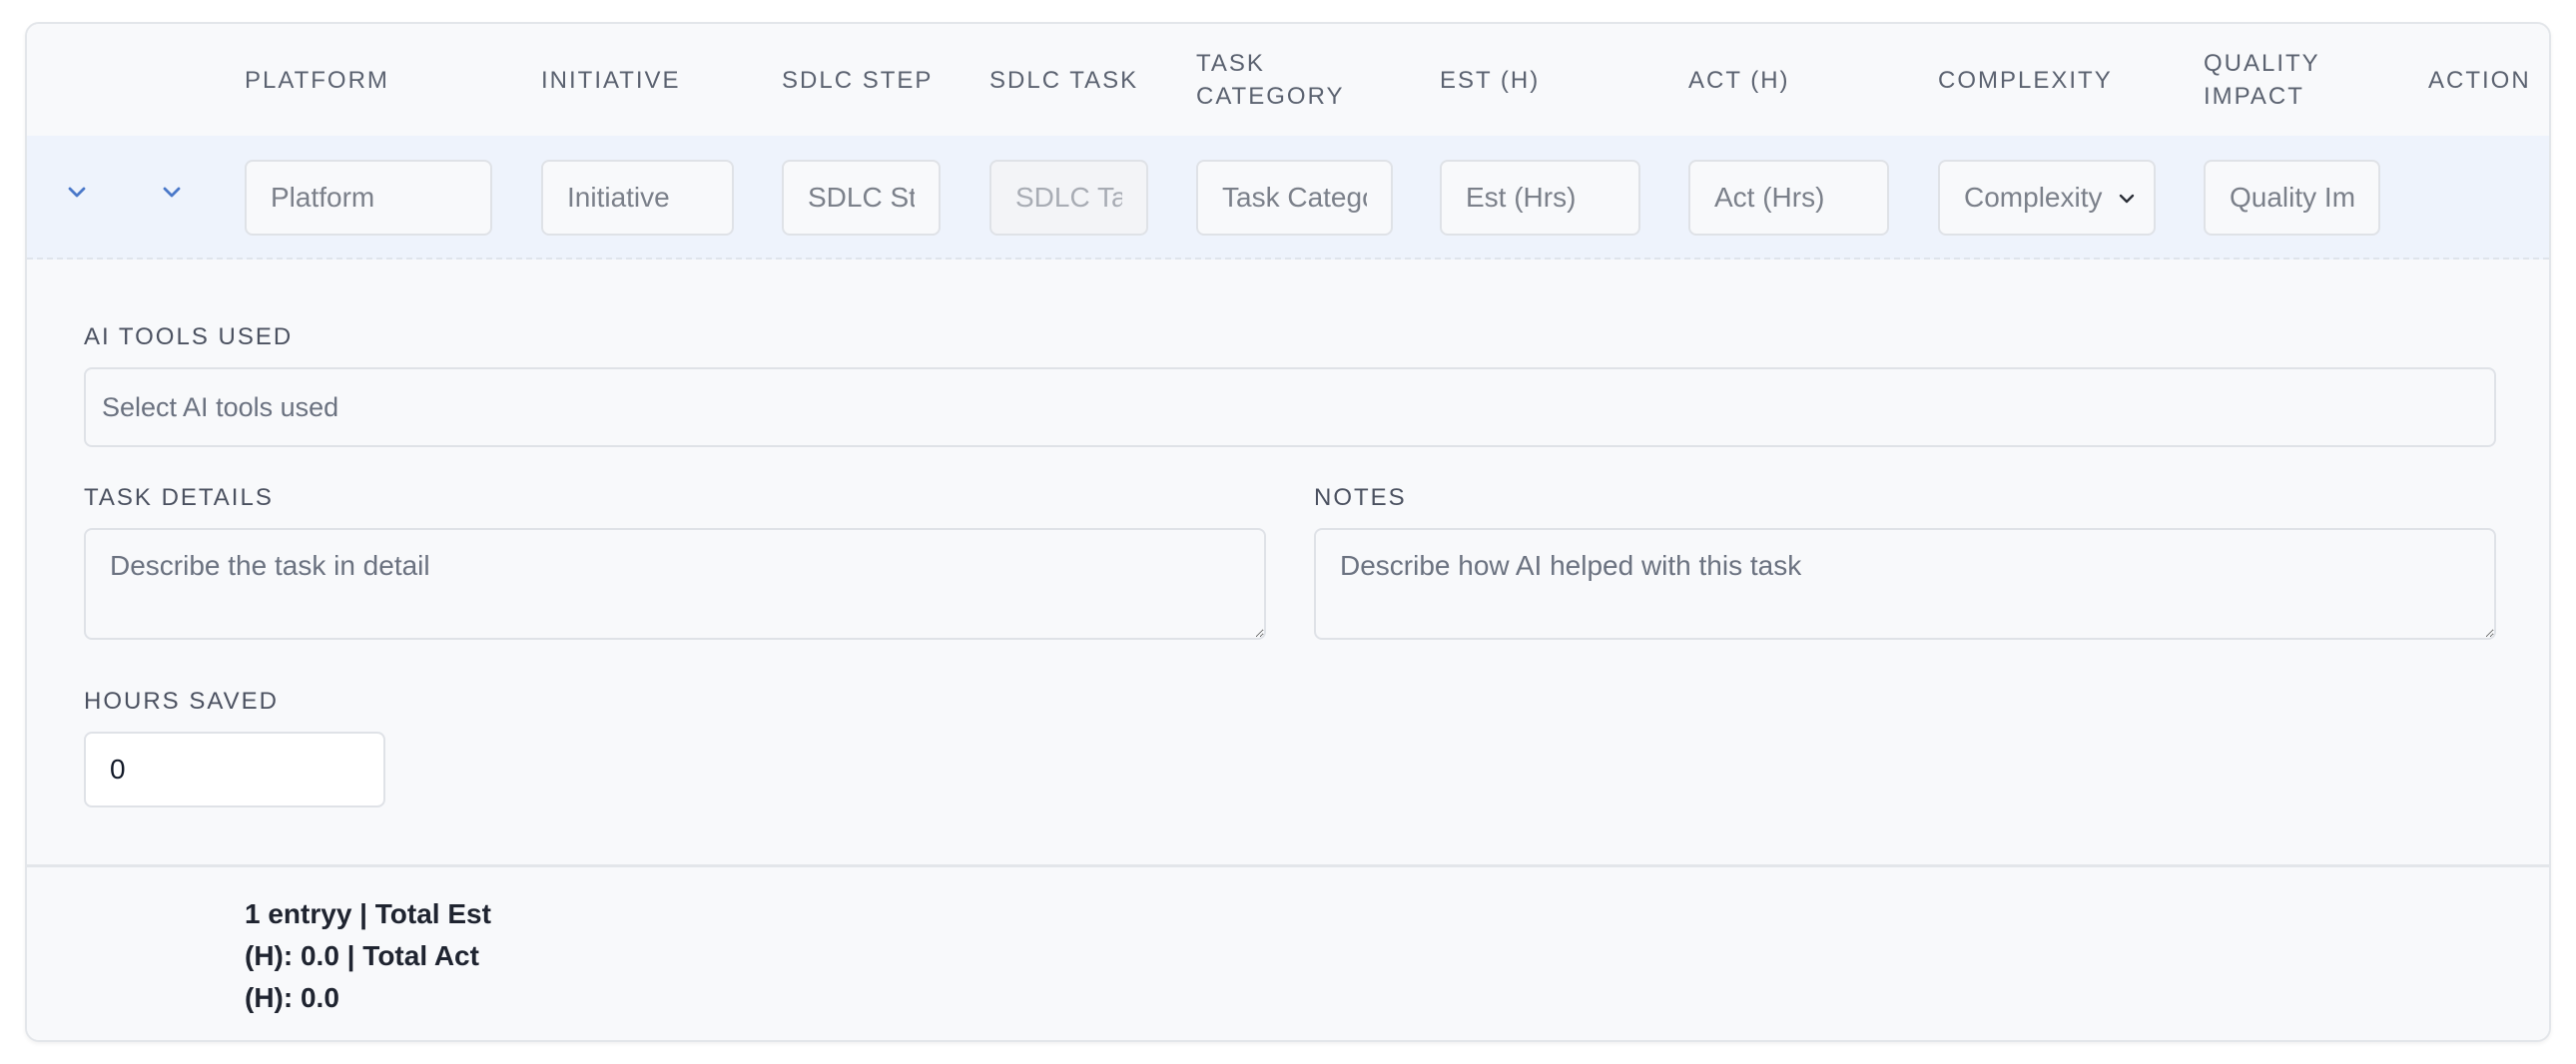  What do you see at coordinates (1490, 80) in the screenshot?
I see `header-est-h: EST (H)` at bounding box center [1490, 80].